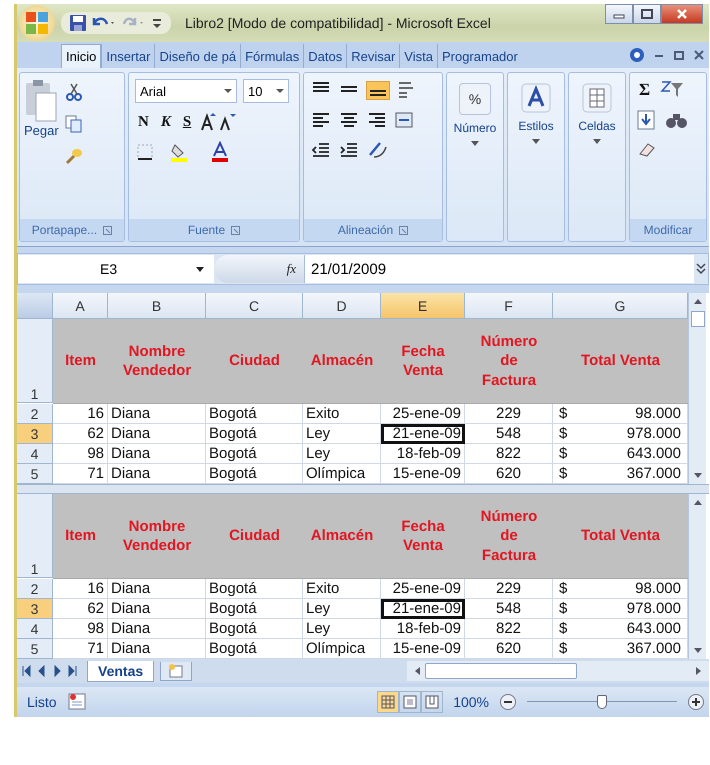 Image resolution: width=710 pixels, height=765 pixels. What do you see at coordinates (699, 671) in the screenshot?
I see `scroll-right-icon` at bounding box center [699, 671].